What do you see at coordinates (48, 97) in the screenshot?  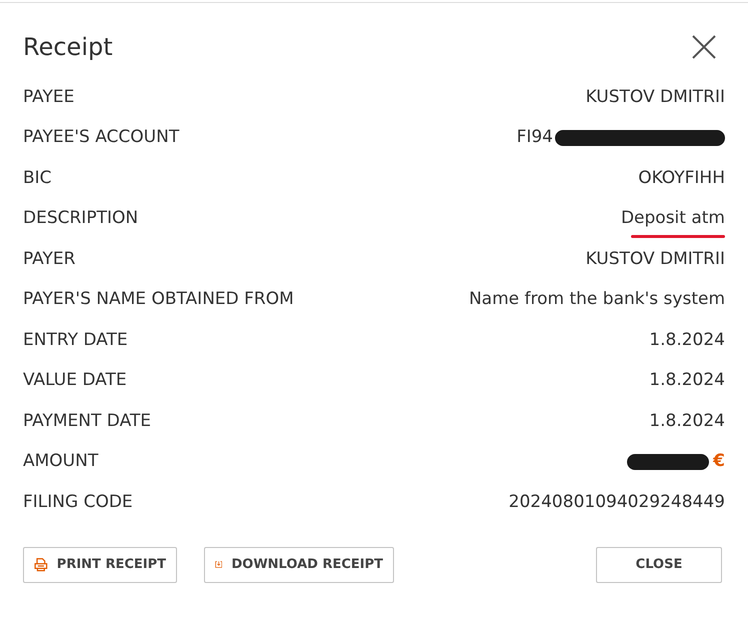 I see `field-label: PAYEE` at bounding box center [48, 97].